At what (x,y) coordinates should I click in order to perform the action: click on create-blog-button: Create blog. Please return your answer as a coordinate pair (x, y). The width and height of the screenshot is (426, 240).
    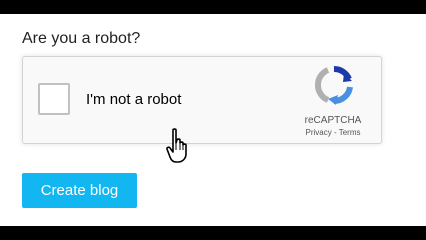
    Looking at the image, I should click on (79, 190).